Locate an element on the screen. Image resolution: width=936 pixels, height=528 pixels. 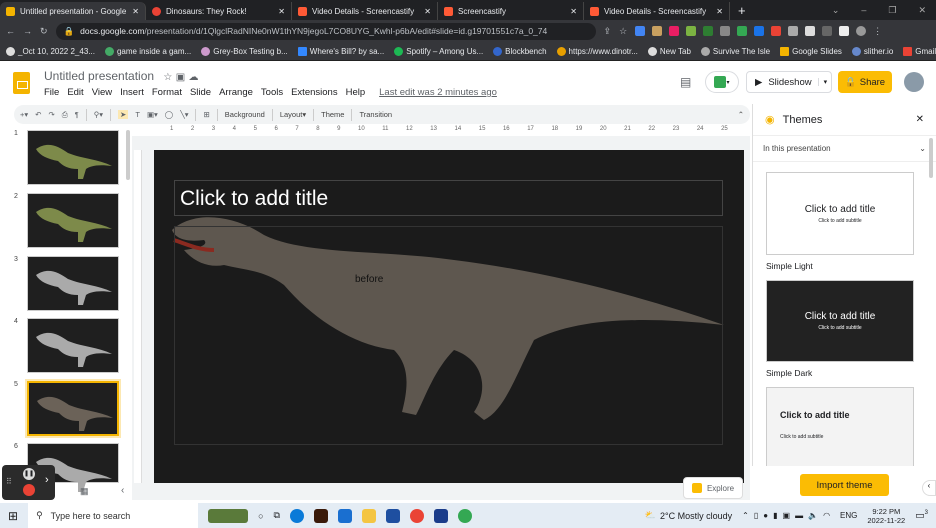
bookmark: Gmail is located at coordinates (919, 51).